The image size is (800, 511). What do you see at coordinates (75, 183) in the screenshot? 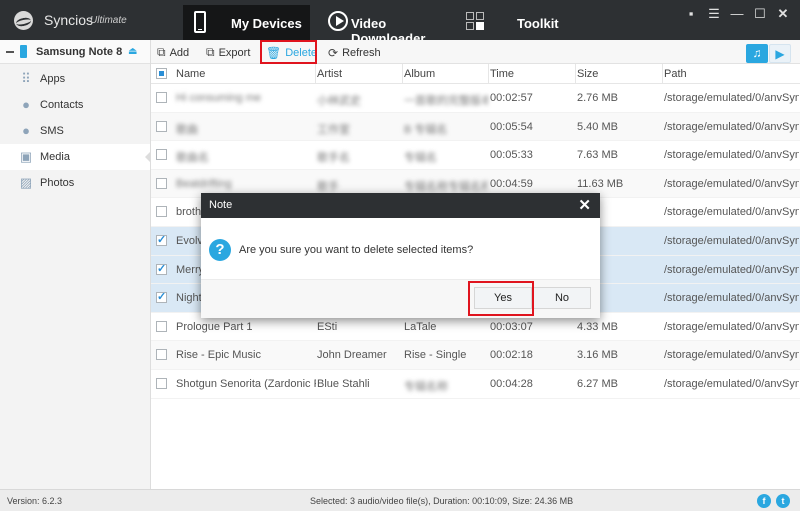
I see `sidebar-item-photos: ▨ Photos` at bounding box center [75, 183].